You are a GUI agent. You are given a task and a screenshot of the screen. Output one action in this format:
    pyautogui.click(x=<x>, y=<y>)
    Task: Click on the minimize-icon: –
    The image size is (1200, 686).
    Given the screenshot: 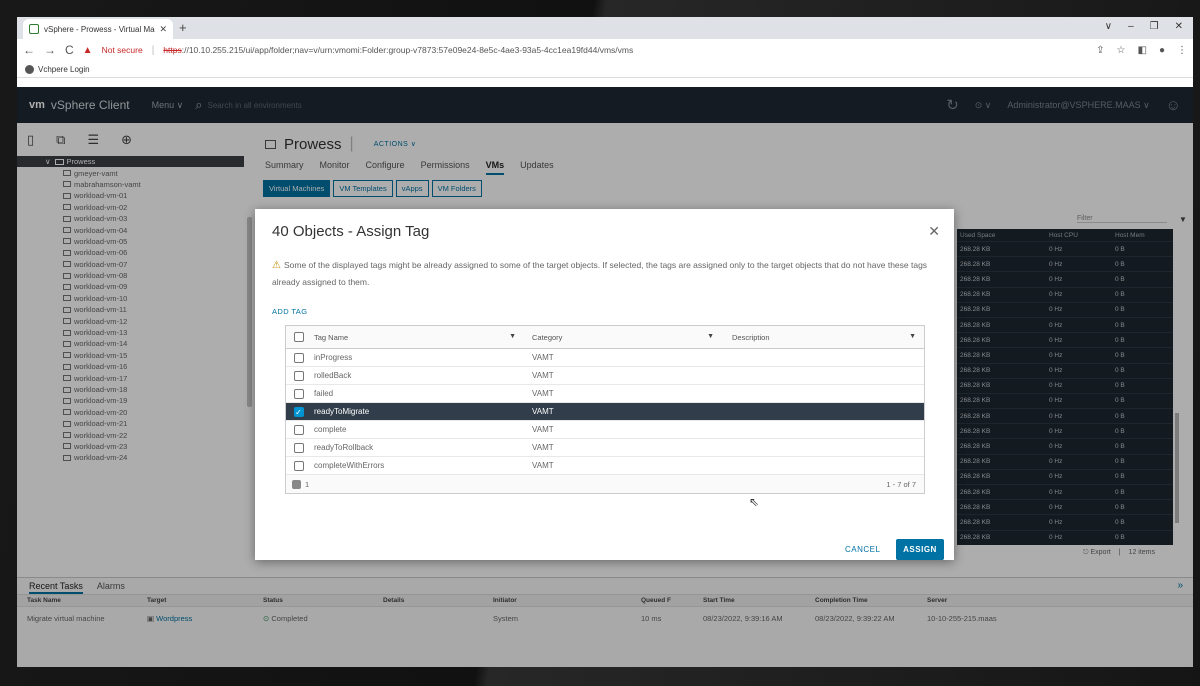 What is the action you would take?
    pyautogui.click(x=1131, y=26)
    